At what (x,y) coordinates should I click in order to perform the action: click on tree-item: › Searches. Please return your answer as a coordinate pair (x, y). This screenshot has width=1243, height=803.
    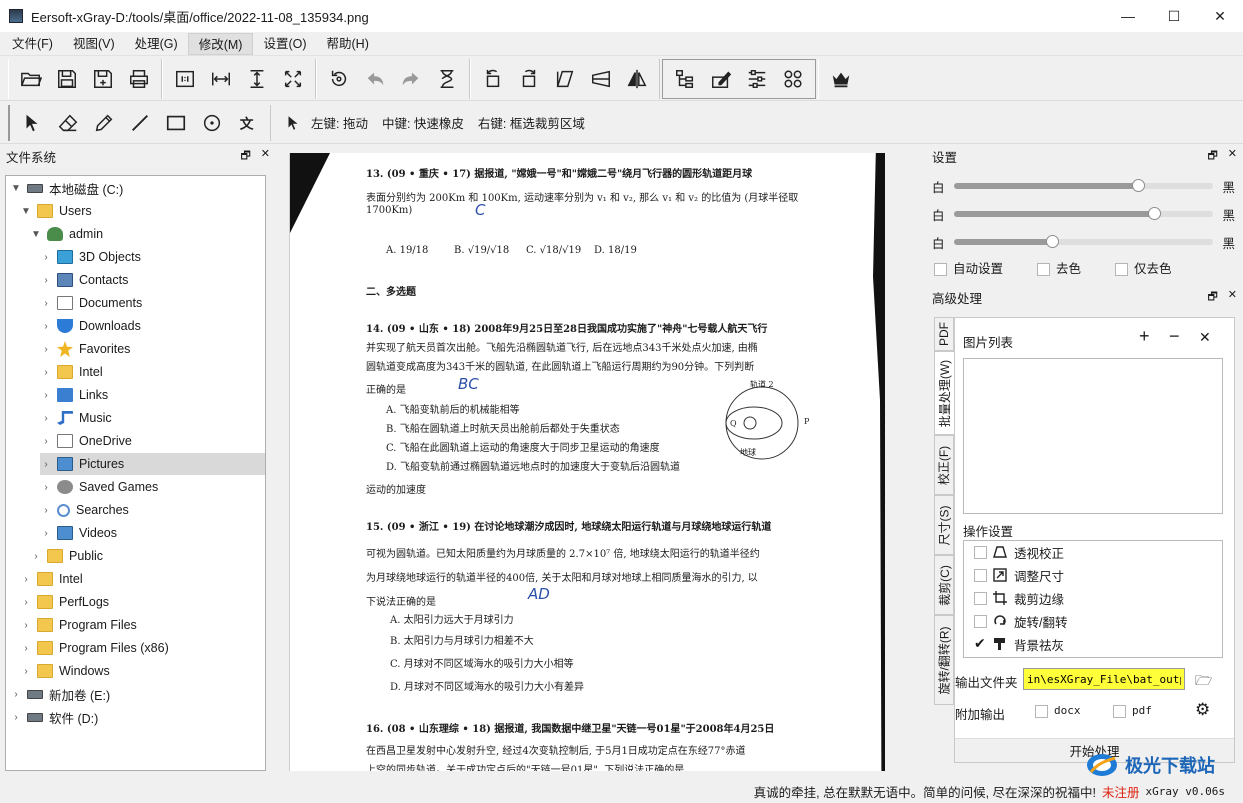
    Looking at the image, I should click on (84, 510).